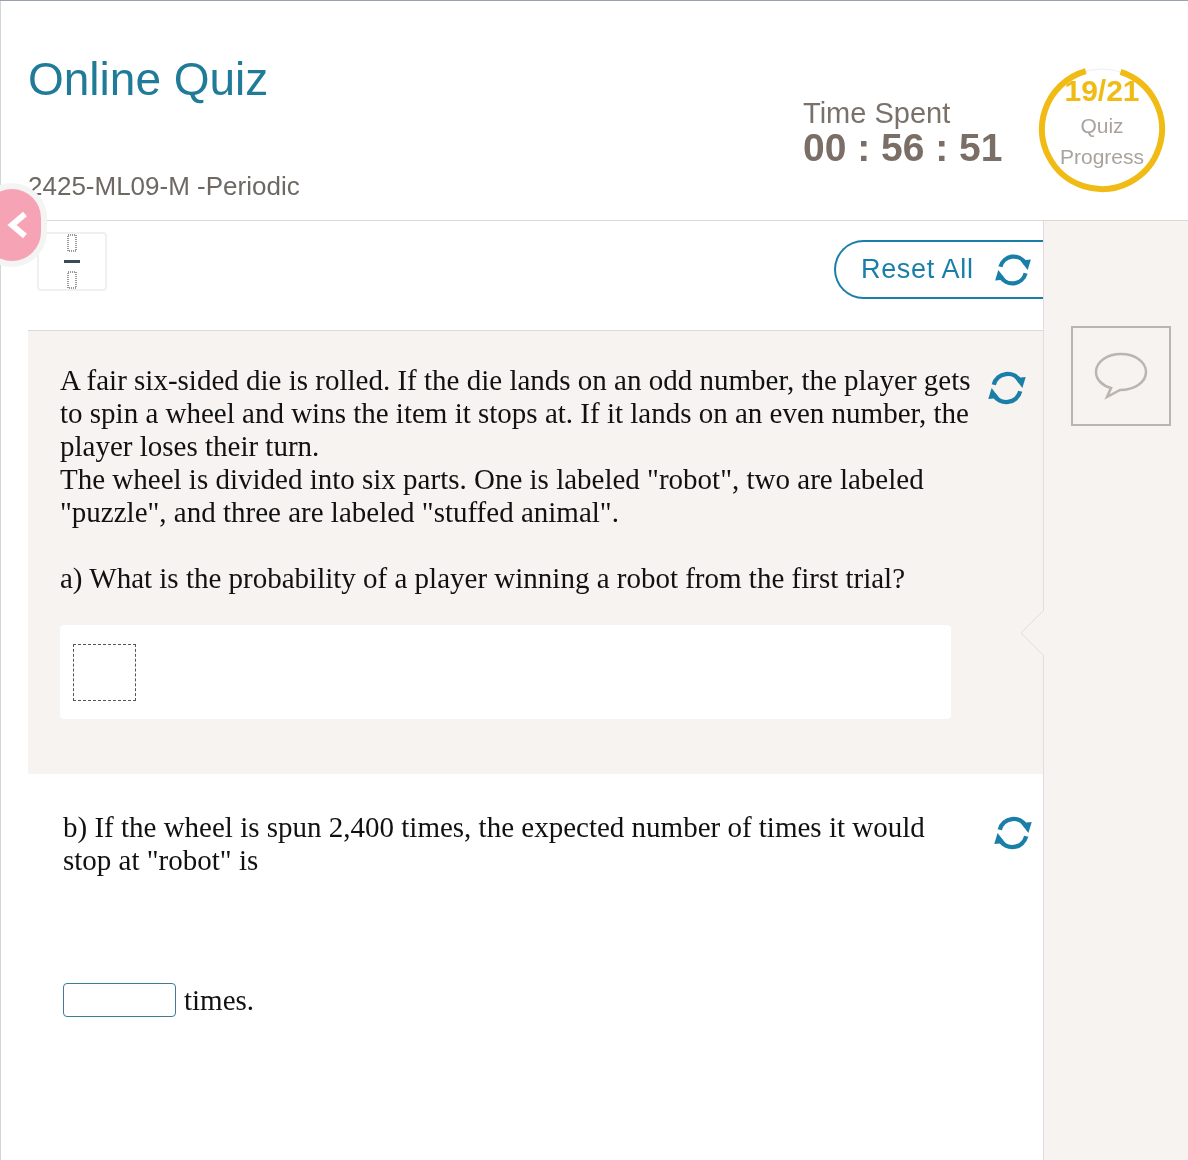  What do you see at coordinates (149, 79) in the screenshot?
I see `quiz-title: Online Quiz` at bounding box center [149, 79].